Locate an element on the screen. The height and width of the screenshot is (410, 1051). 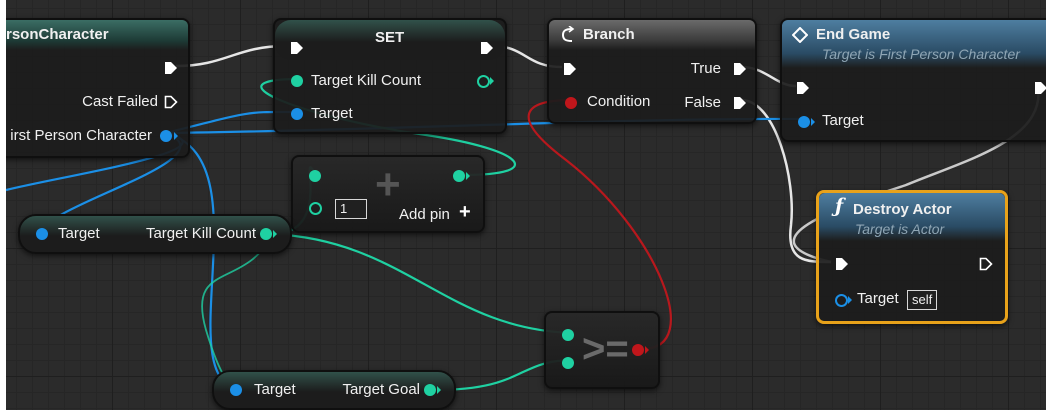
goal-target-label: Target is located at coordinates (275, 389).